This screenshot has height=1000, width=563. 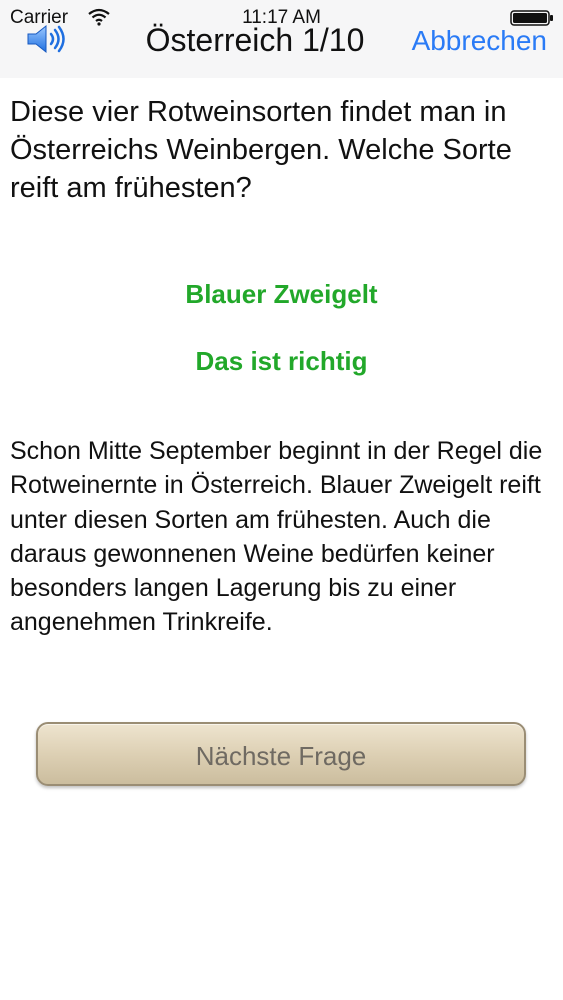 I want to click on speaker-icon, so click(x=47, y=39).